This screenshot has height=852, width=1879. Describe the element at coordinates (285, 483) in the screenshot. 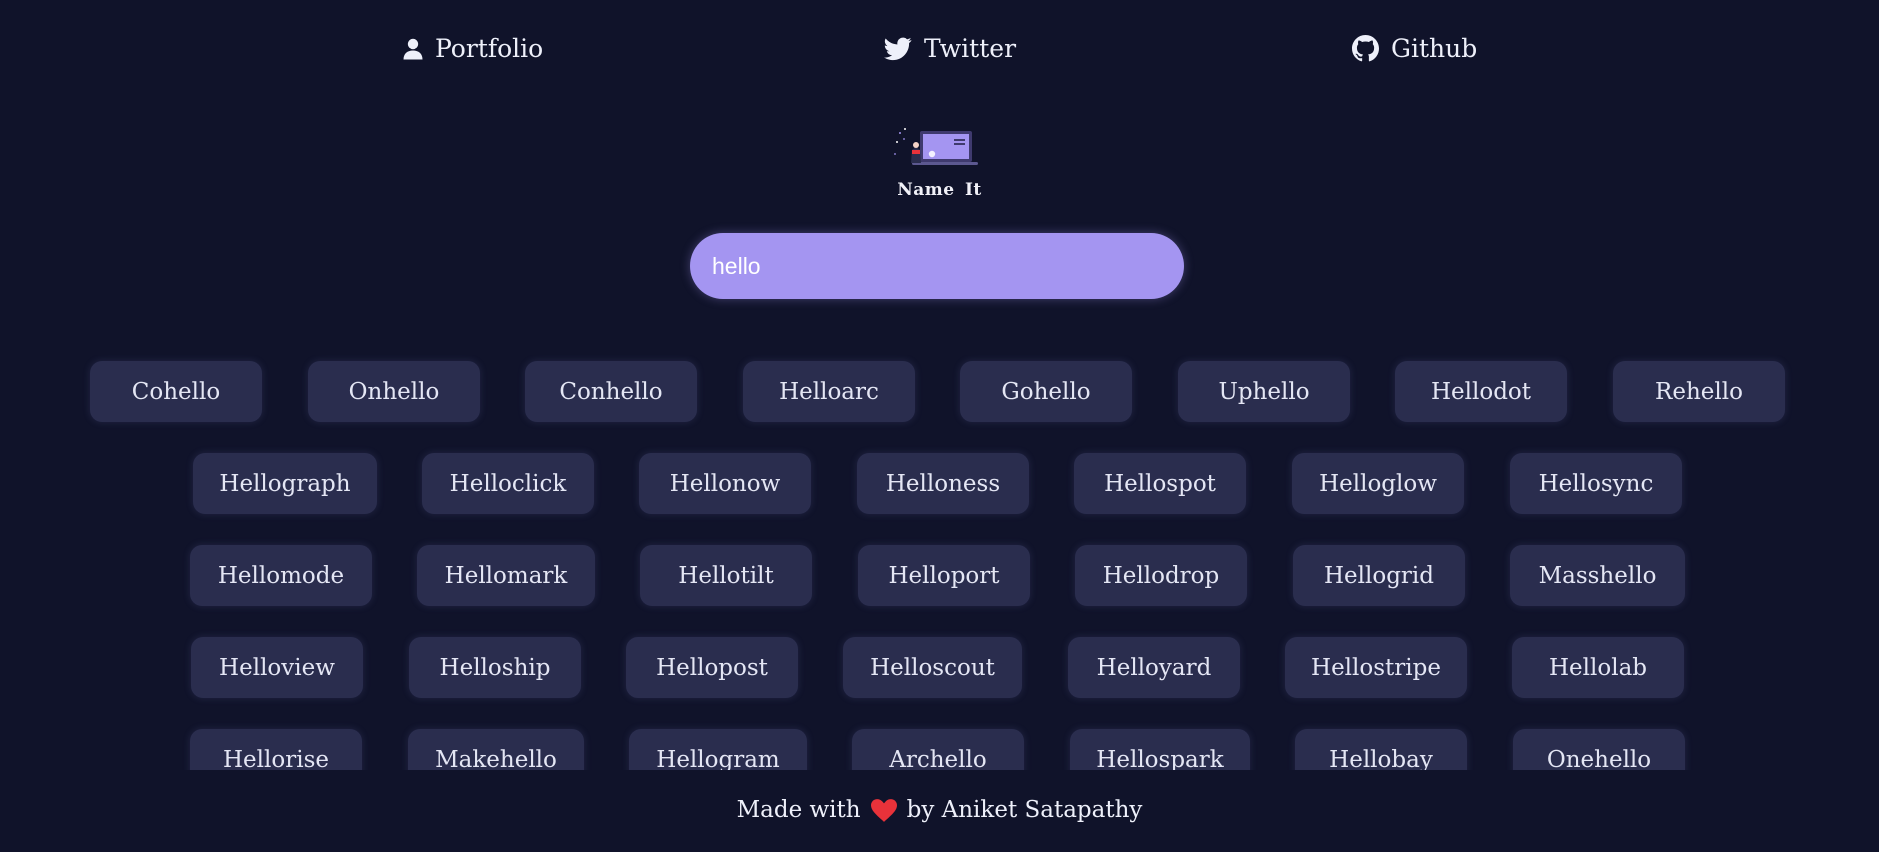

I see `name-chip: Hellograph` at that location.